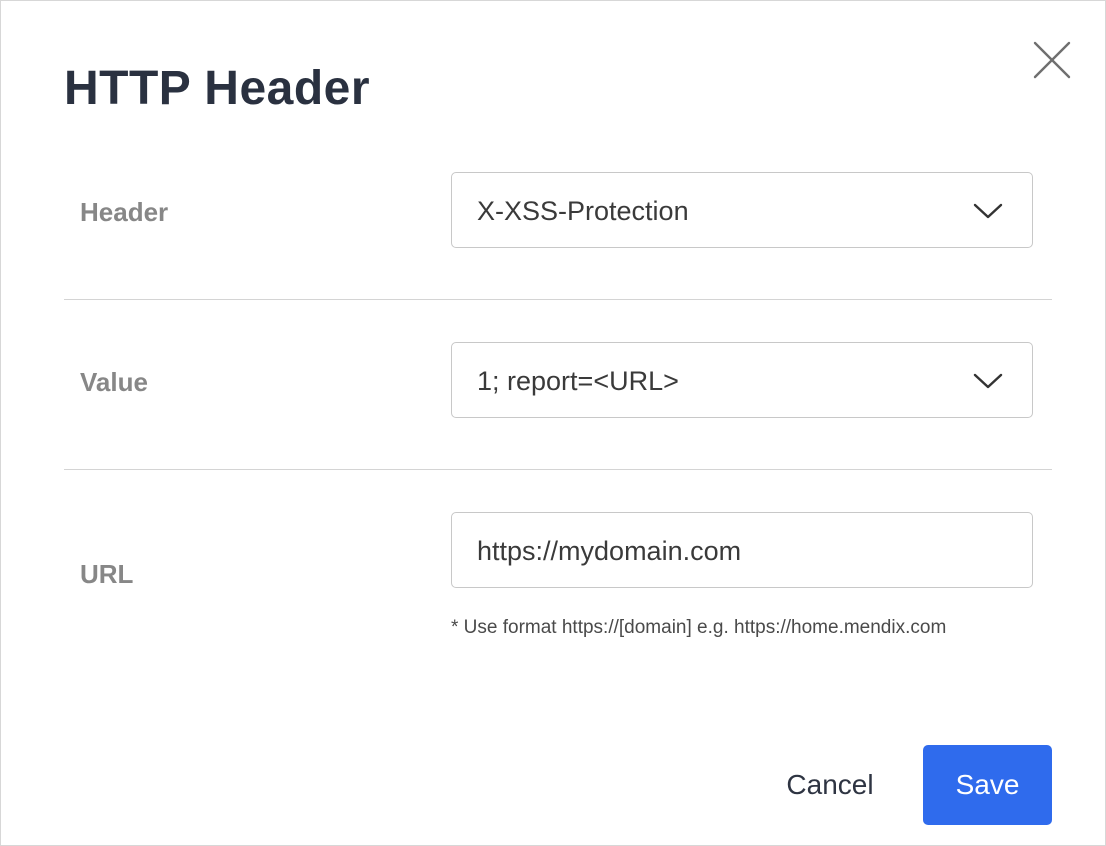  What do you see at coordinates (114, 382) in the screenshot?
I see `value-label: Value` at bounding box center [114, 382].